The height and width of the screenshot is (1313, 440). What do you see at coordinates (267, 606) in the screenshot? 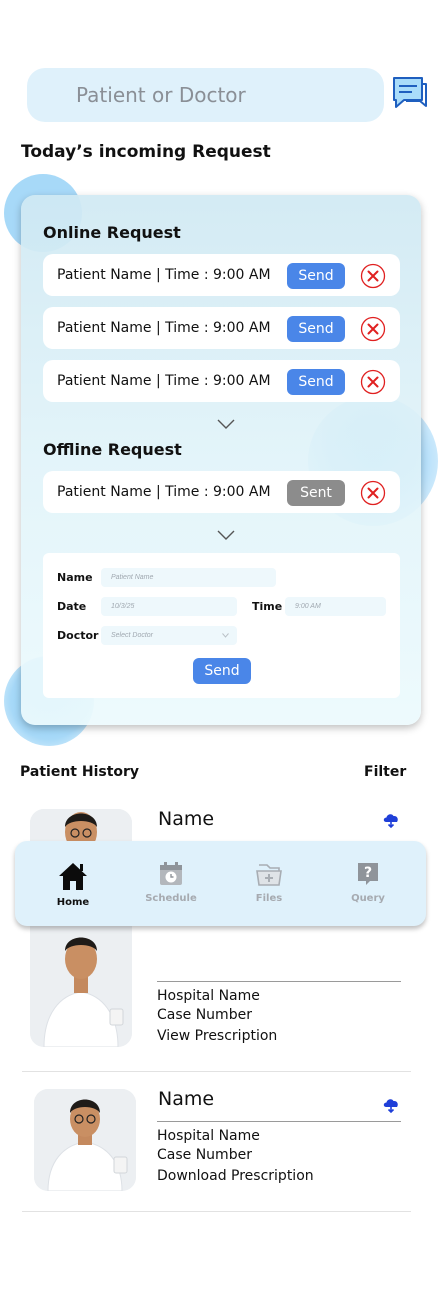
I see `time-label: Time` at bounding box center [267, 606].